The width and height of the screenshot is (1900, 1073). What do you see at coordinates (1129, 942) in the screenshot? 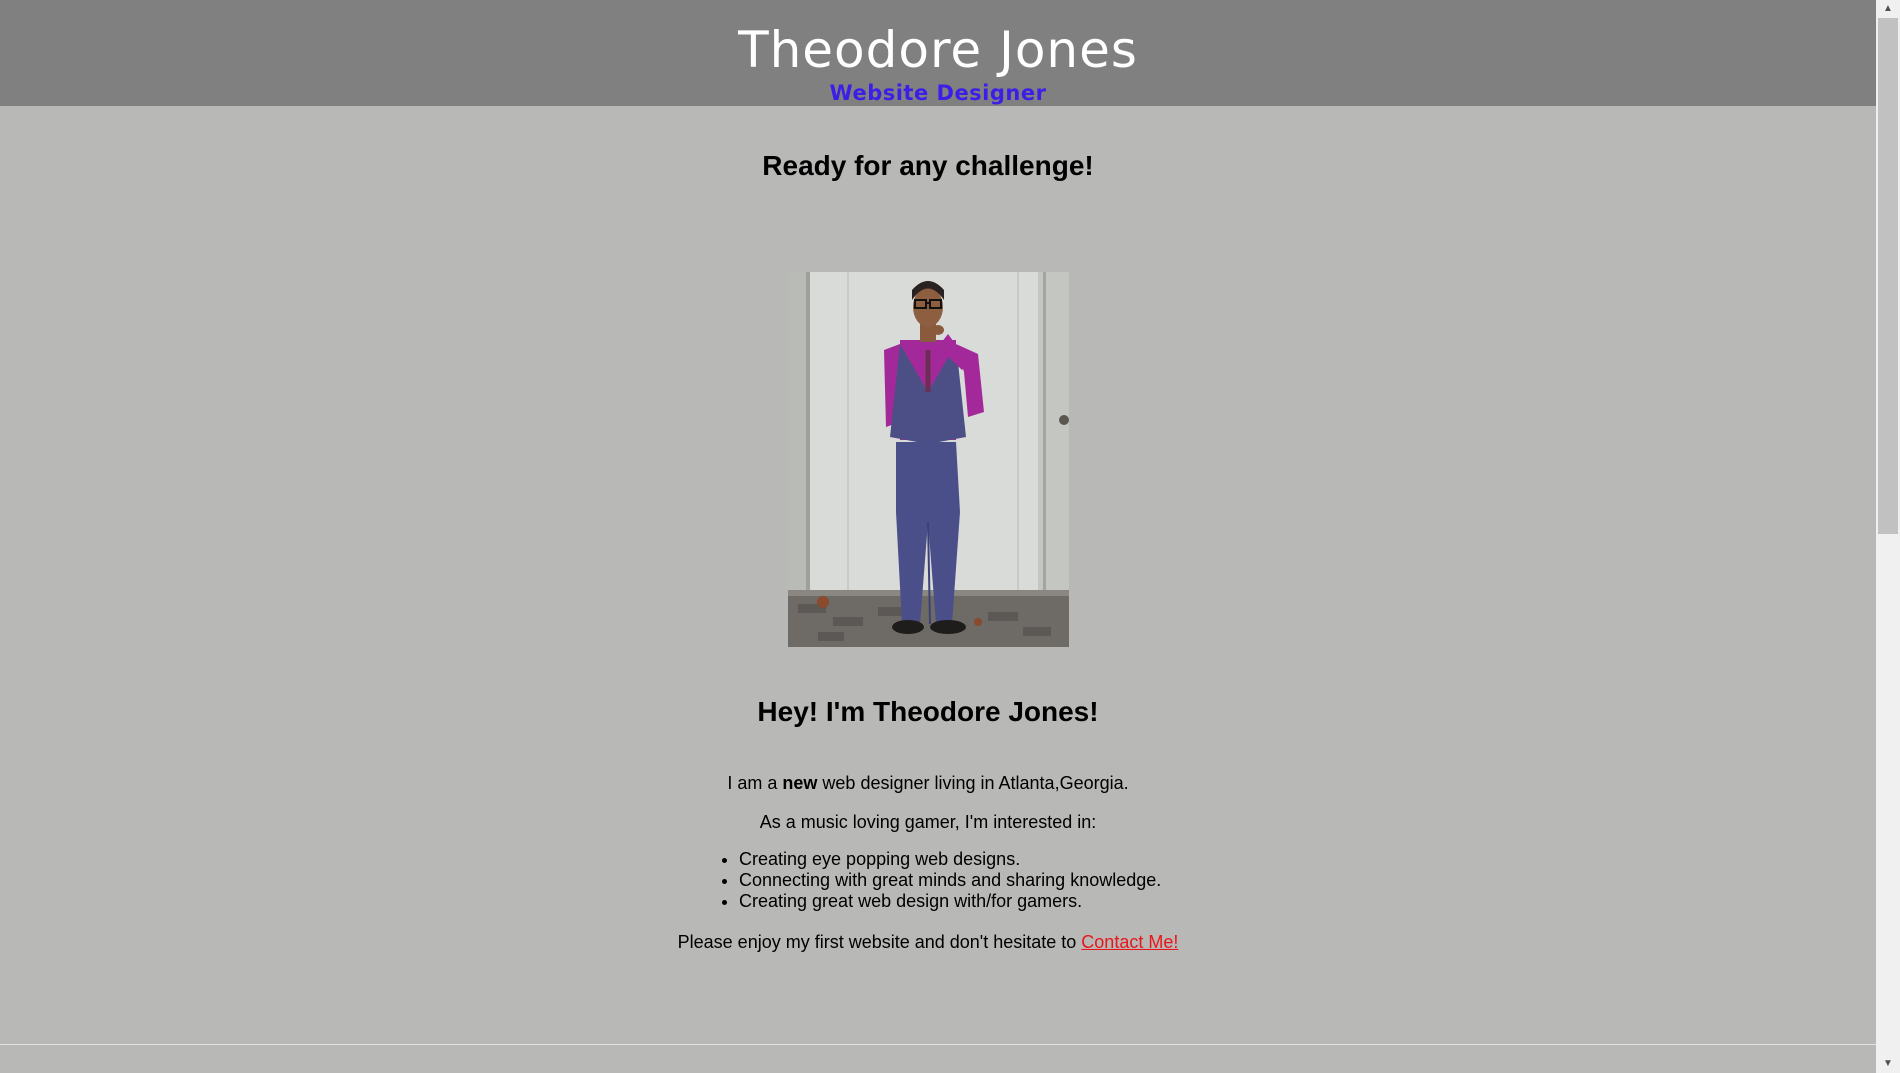
I see `contact-link: Contact Me!` at bounding box center [1129, 942].